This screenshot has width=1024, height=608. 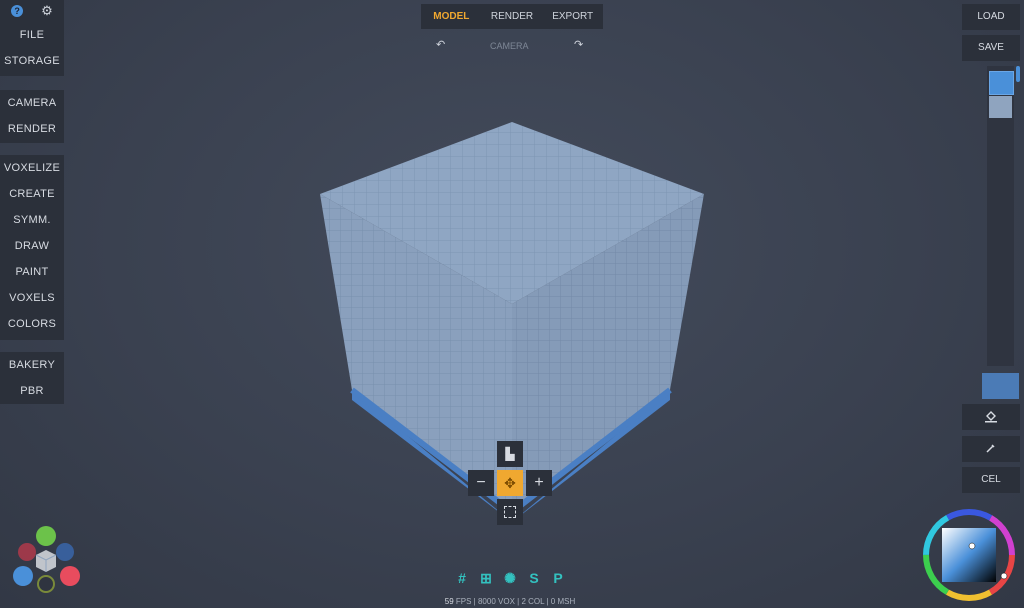 I want to click on menu-colors: COLORS, so click(x=32, y=324).